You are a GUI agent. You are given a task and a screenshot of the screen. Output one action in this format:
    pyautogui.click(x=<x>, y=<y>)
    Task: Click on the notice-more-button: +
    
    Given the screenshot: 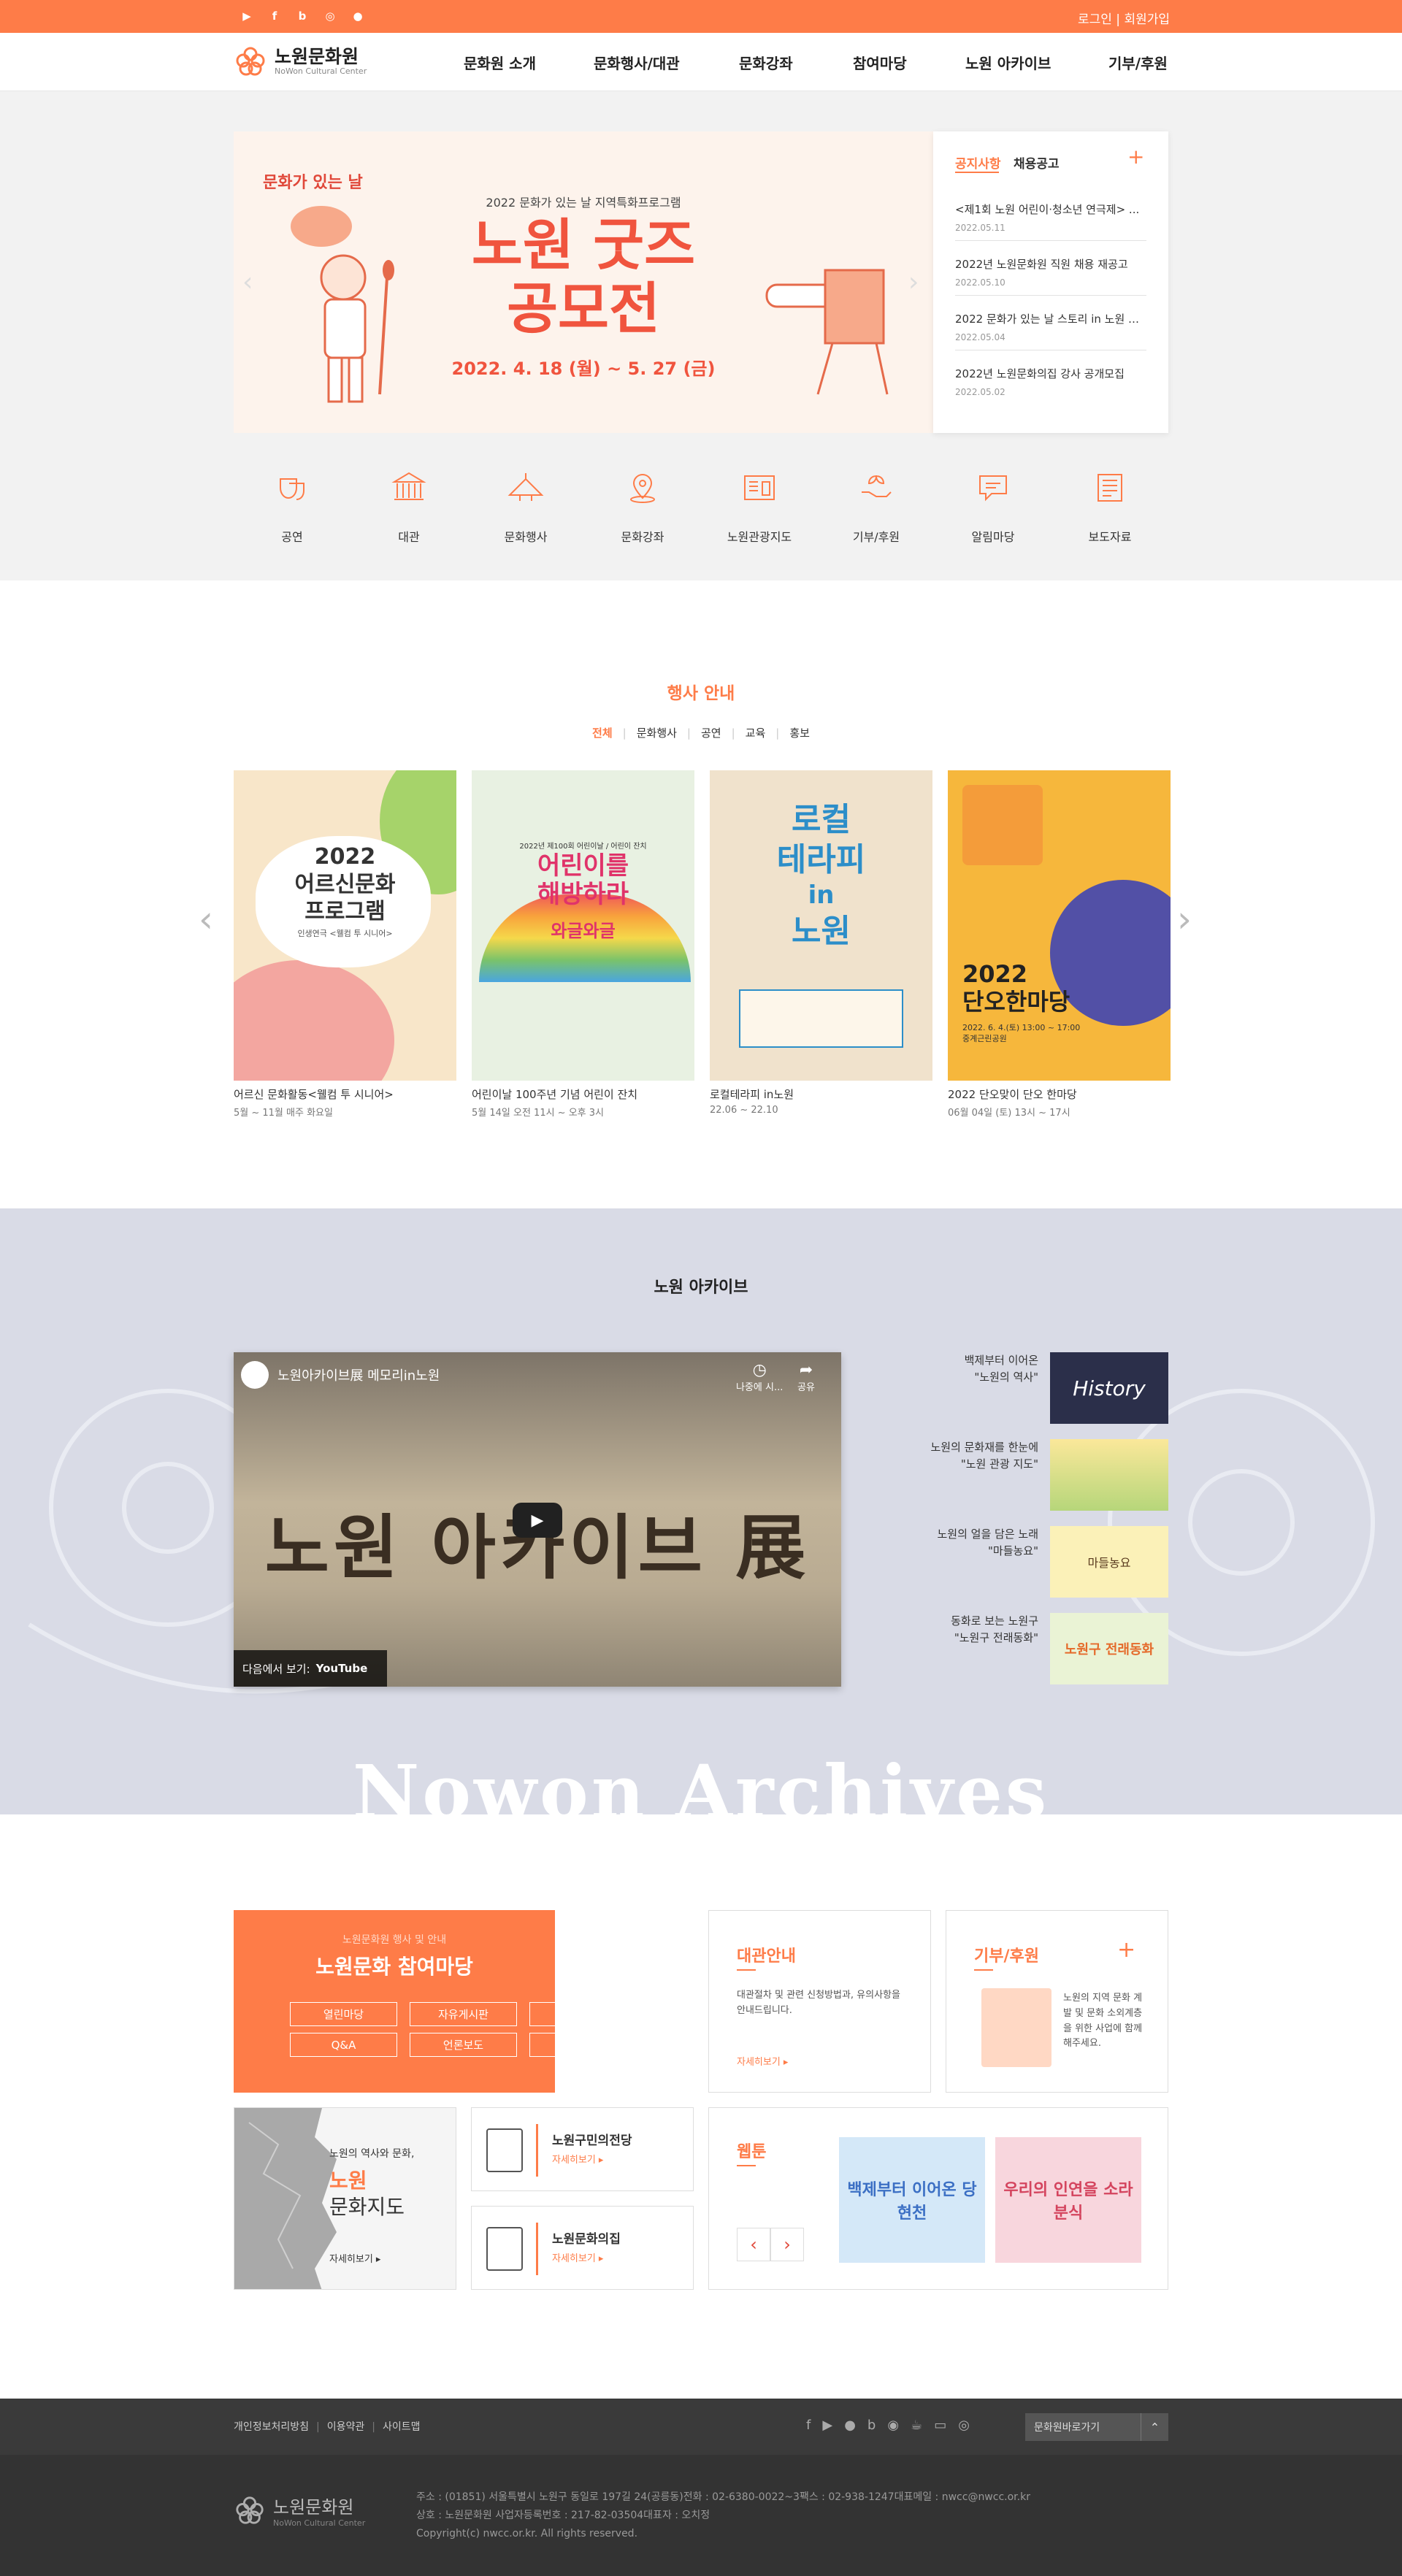 What is the action you would take?
    pyautogui.click(x=1135, y=157)
    